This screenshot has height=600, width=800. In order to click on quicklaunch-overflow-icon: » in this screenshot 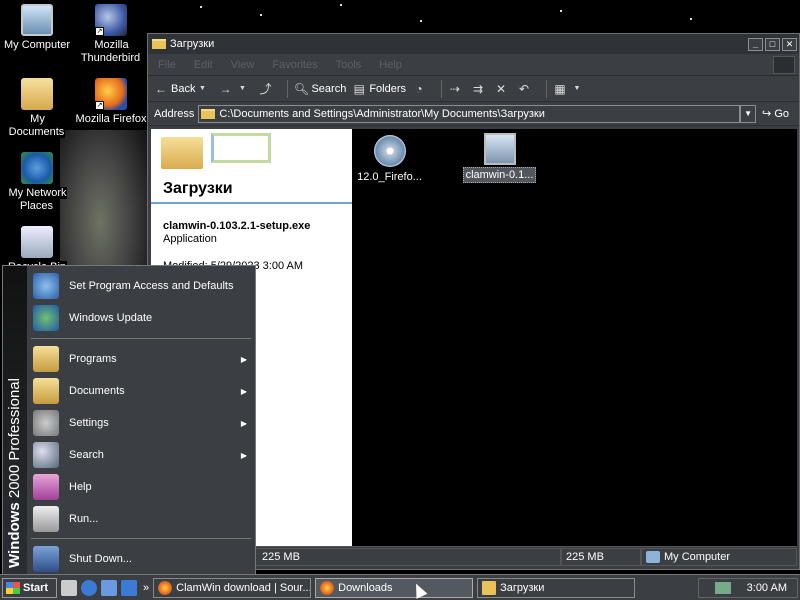, I will do `click(146, 588)`.